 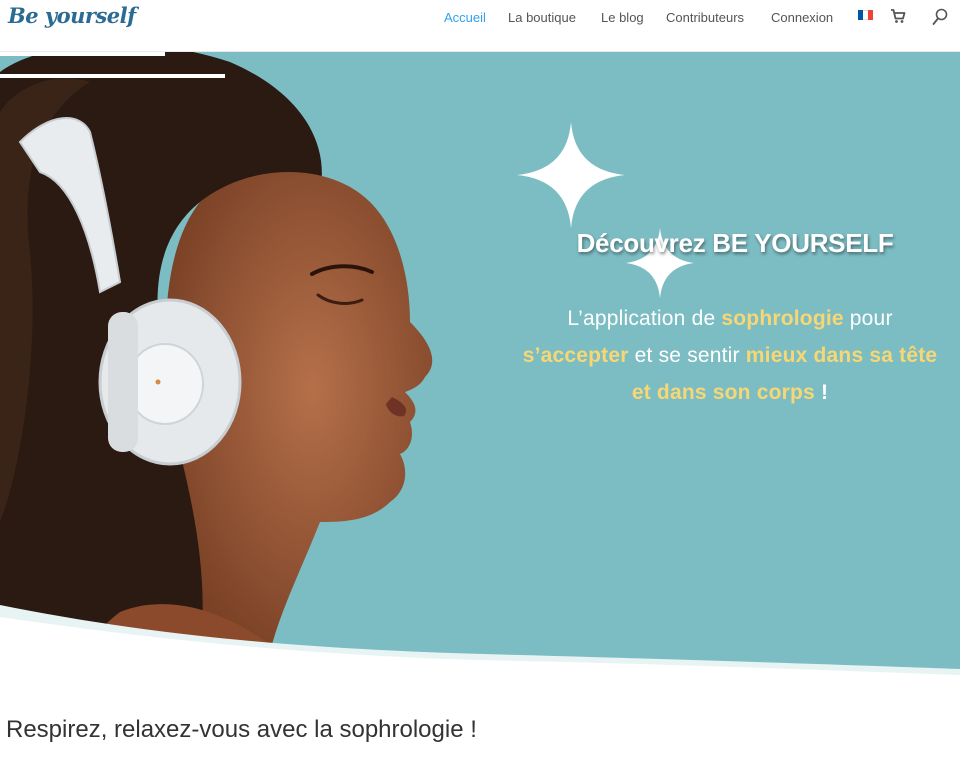 What do you see at coordinates (898, 16) in the screenshot?
I see `cart-icon` at bounding box center [898, 16].